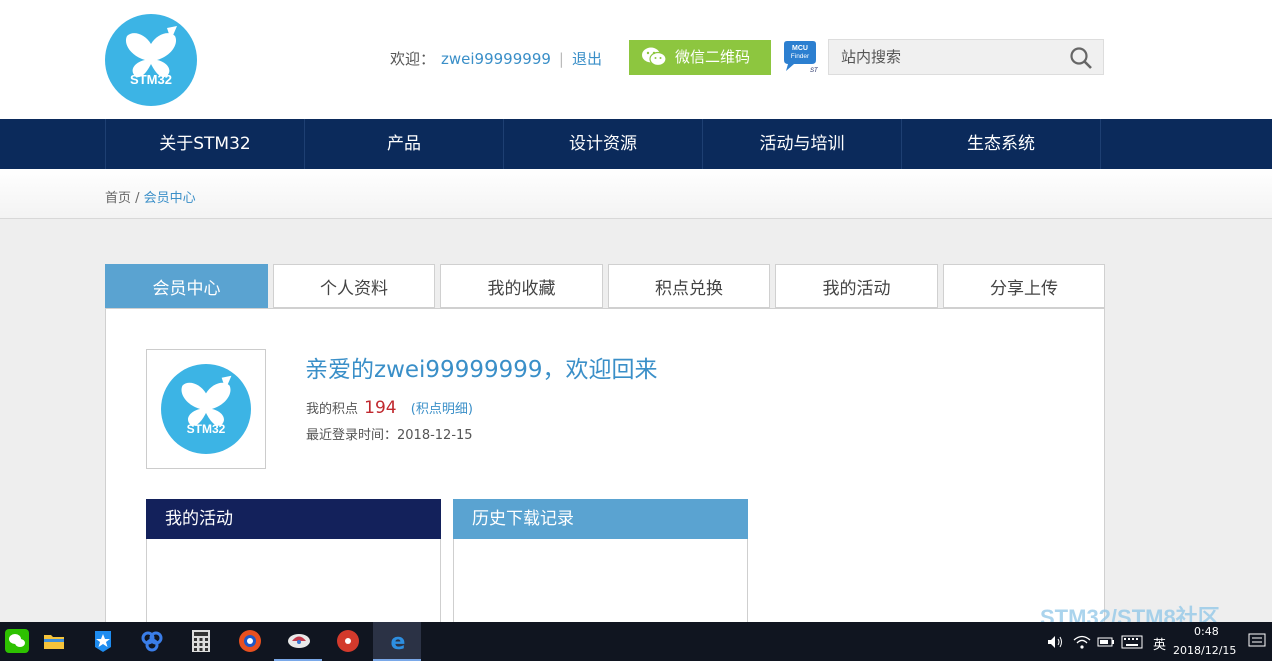 The height and width of the screenshot is (661, 1272). Describe the element at coordinates (600, 519) in the screenshot. I see `download-history-title: 历史下载记录` at that location.